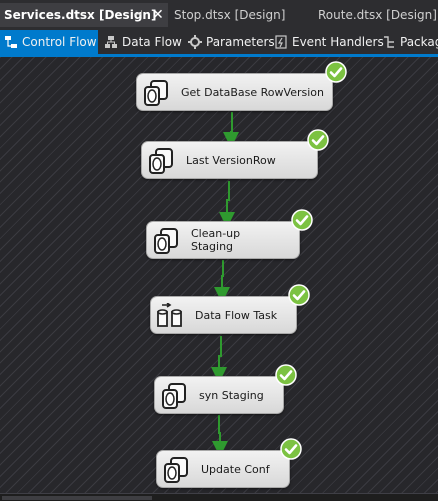 The height and width of the screenshot is (501, 438). Describe the element at coordinates (77, 498) in the screenshot. I see `scrollbar-thumb` at that location.